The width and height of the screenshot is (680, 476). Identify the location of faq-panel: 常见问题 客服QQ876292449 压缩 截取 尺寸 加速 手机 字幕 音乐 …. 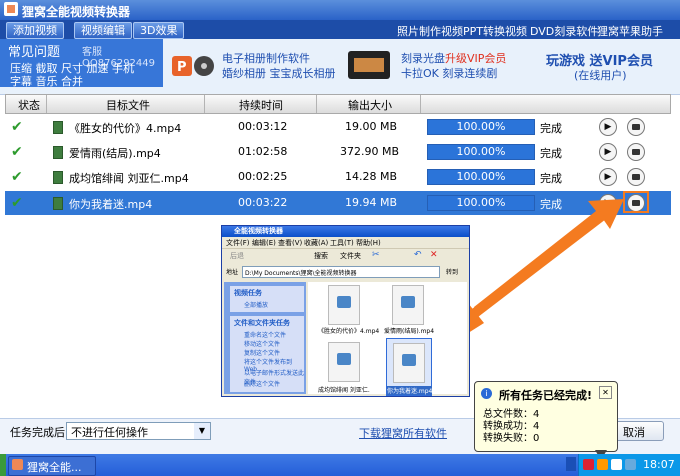
(81, 64).